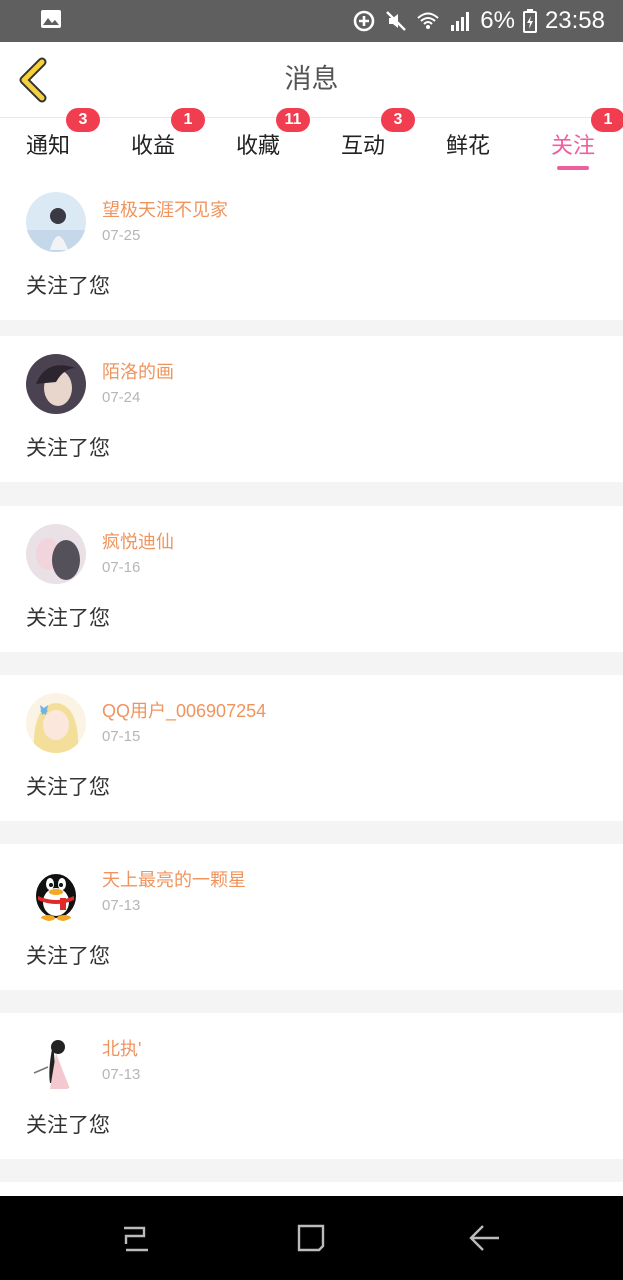 The image size is (623, 1280). What do you see at coordinates (258, 146) in the screenshot?
I see `tab-label: 收藏` at bounding box center [258, 146].